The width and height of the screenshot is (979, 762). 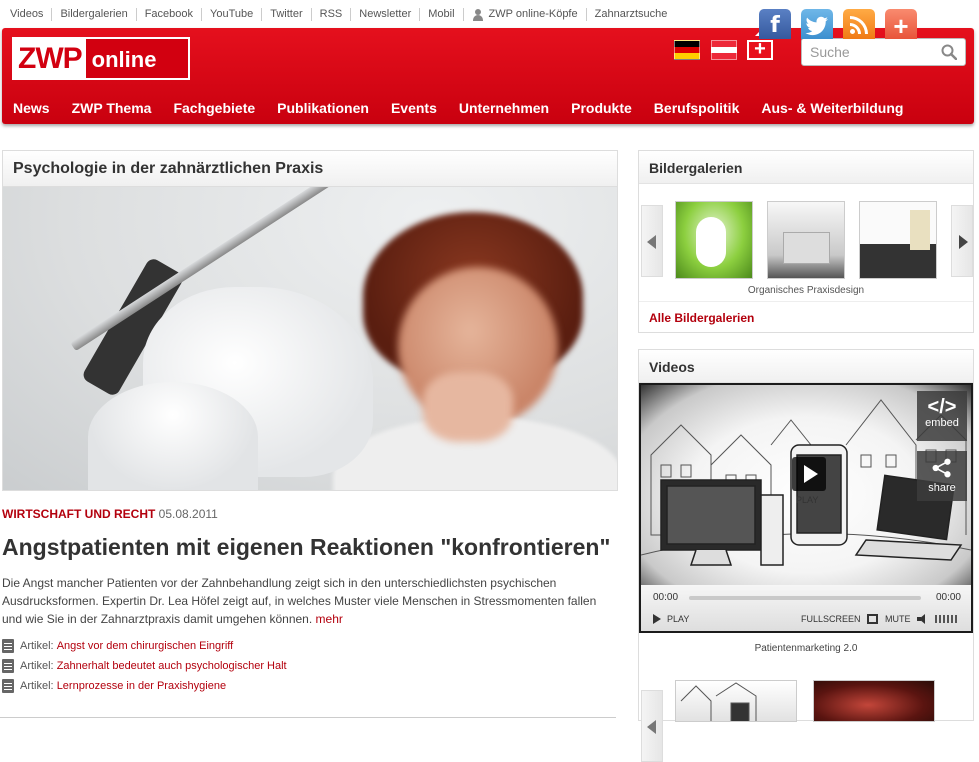 What do you see at coordinates (478, 14) in the screenshot?
I see `person-icon` at bounding box center [478, 14].